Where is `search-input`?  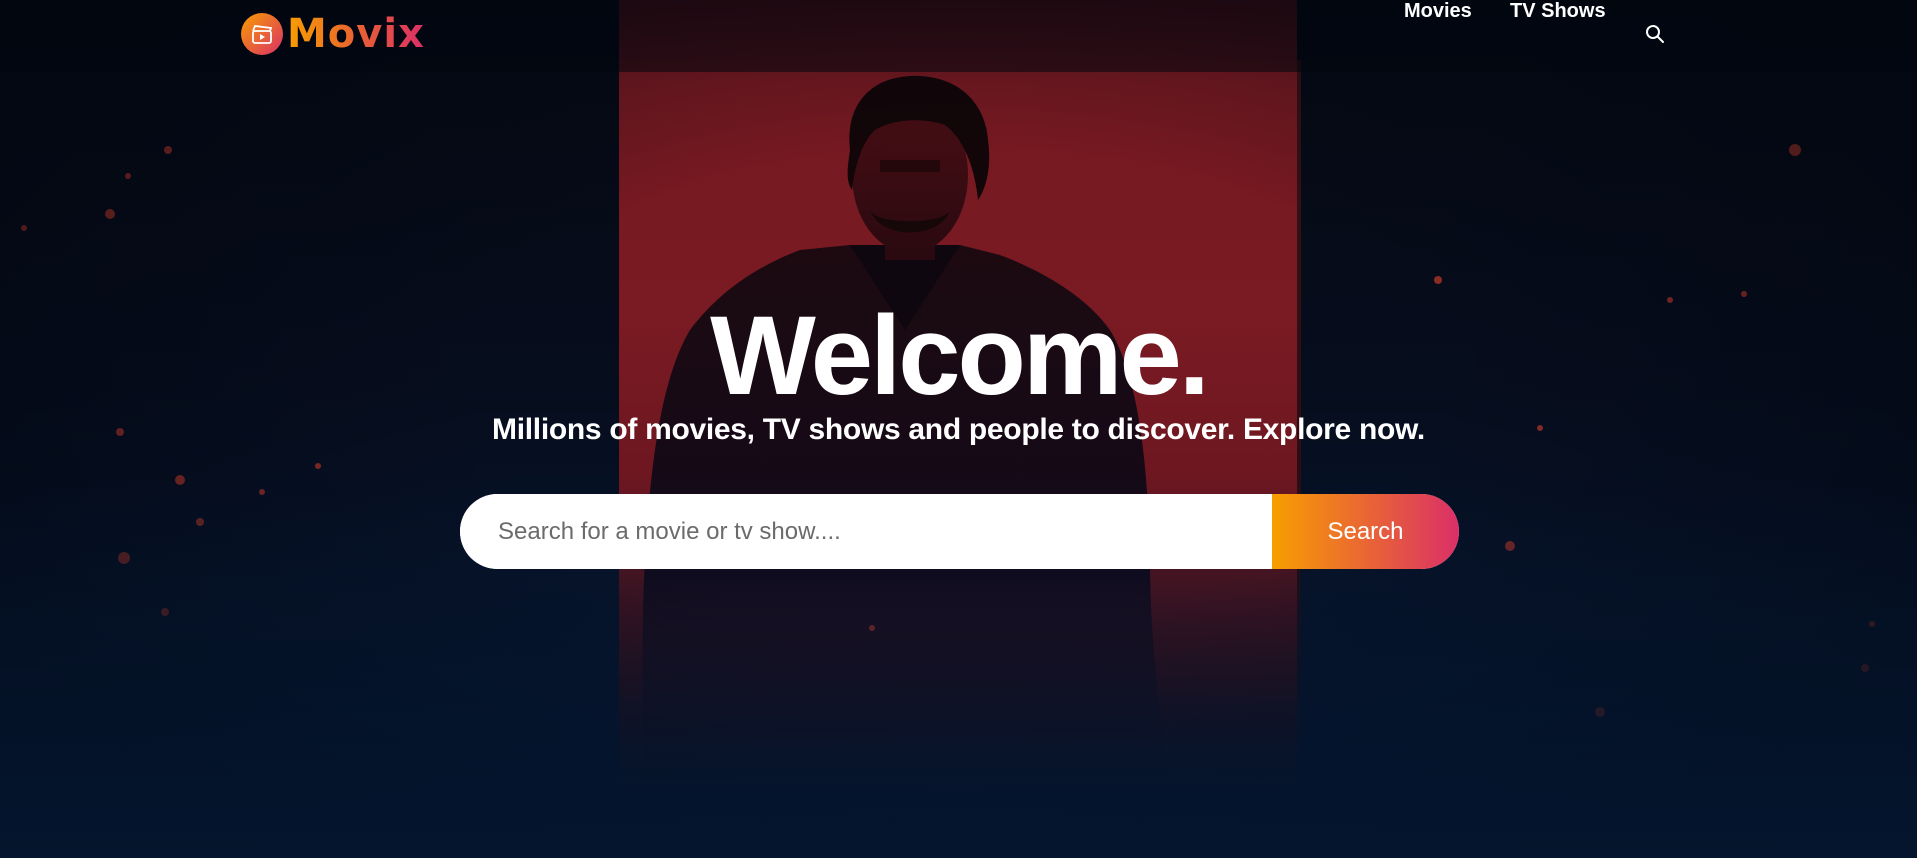
search-input is located at coordinates (866, 531).